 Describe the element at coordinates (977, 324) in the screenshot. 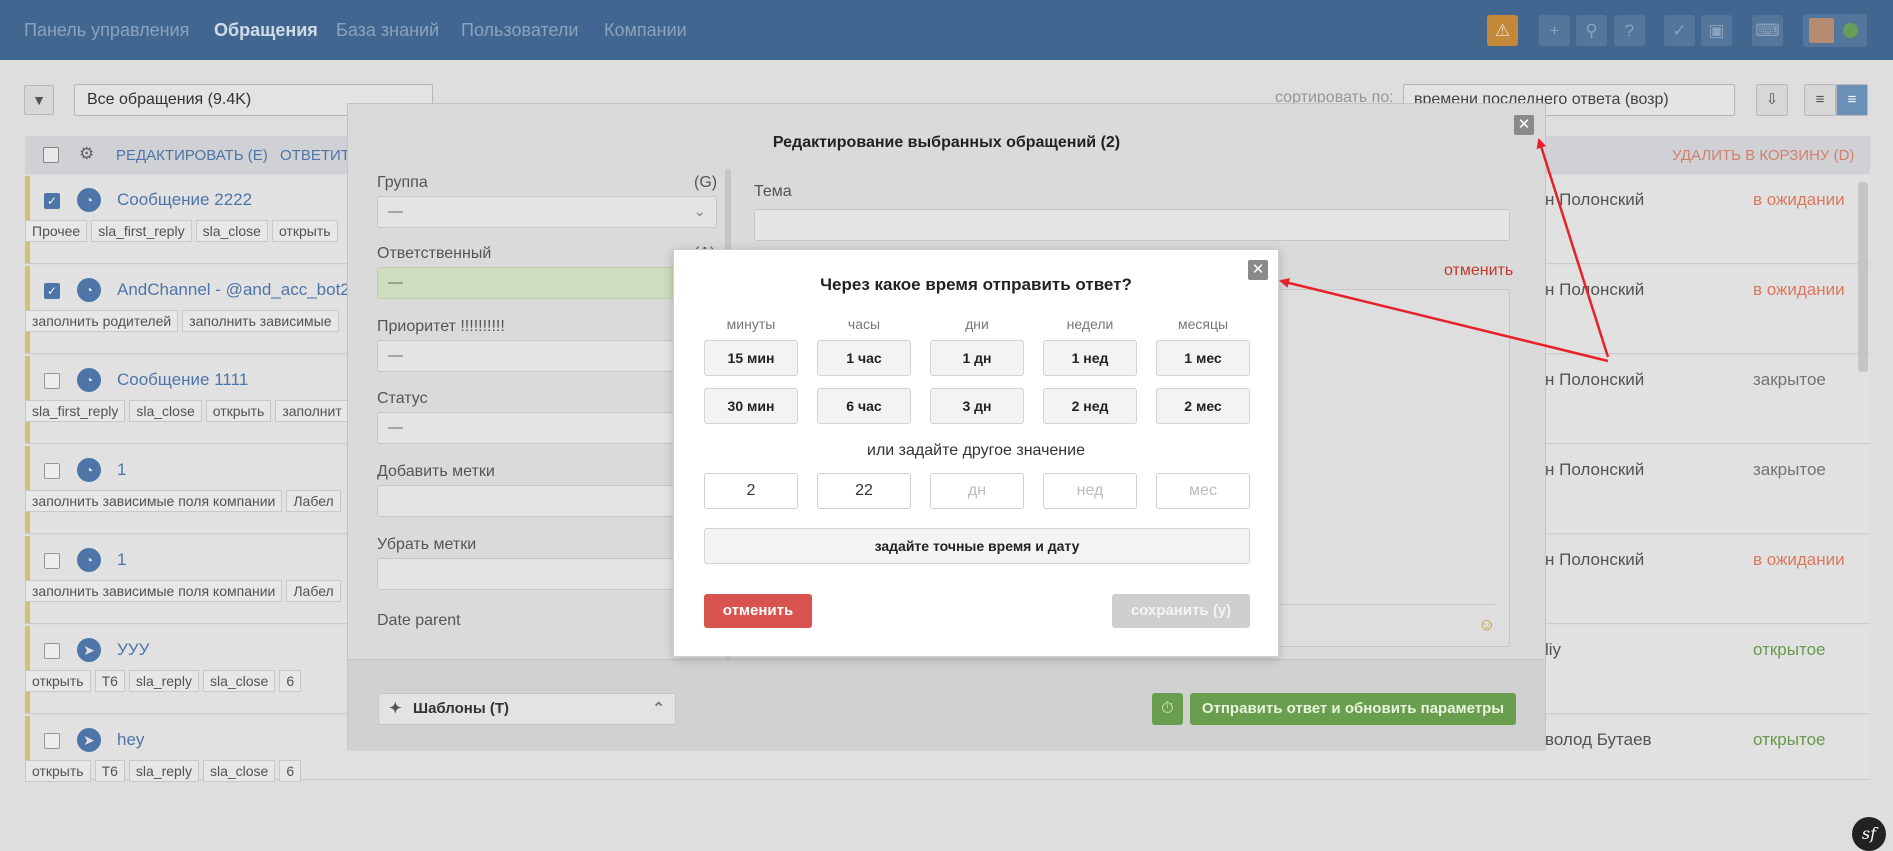

I see `column-days: дни` at that location.